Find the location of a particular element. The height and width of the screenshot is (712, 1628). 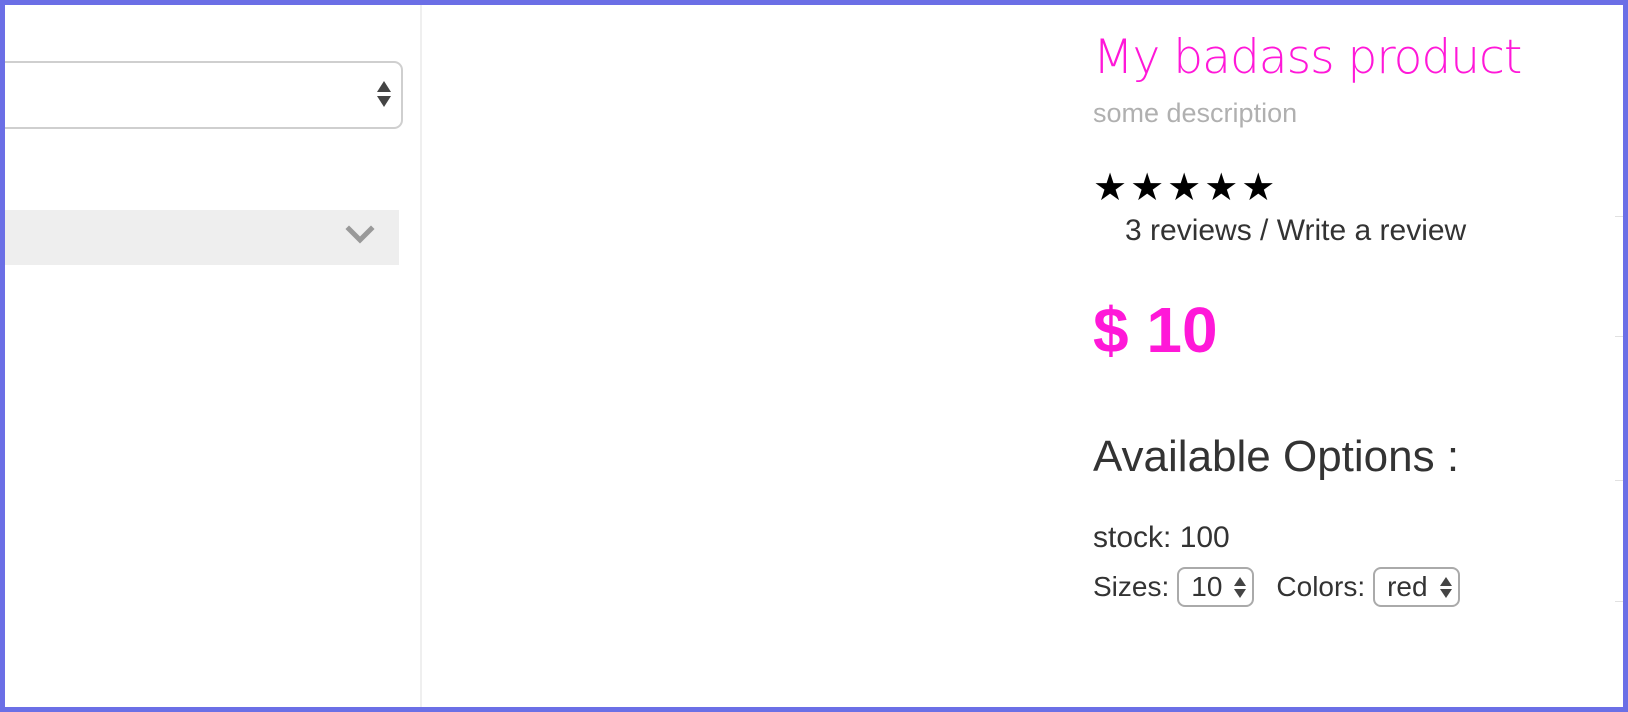

sizes-select: 10 is located at coordinates (1216, 587).